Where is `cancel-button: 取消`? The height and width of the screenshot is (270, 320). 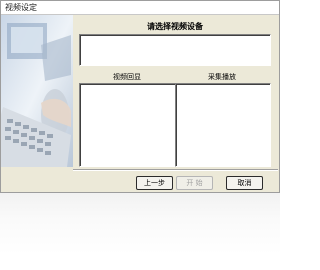
cancel-button: 取消 is located at coordinates (244, 183).